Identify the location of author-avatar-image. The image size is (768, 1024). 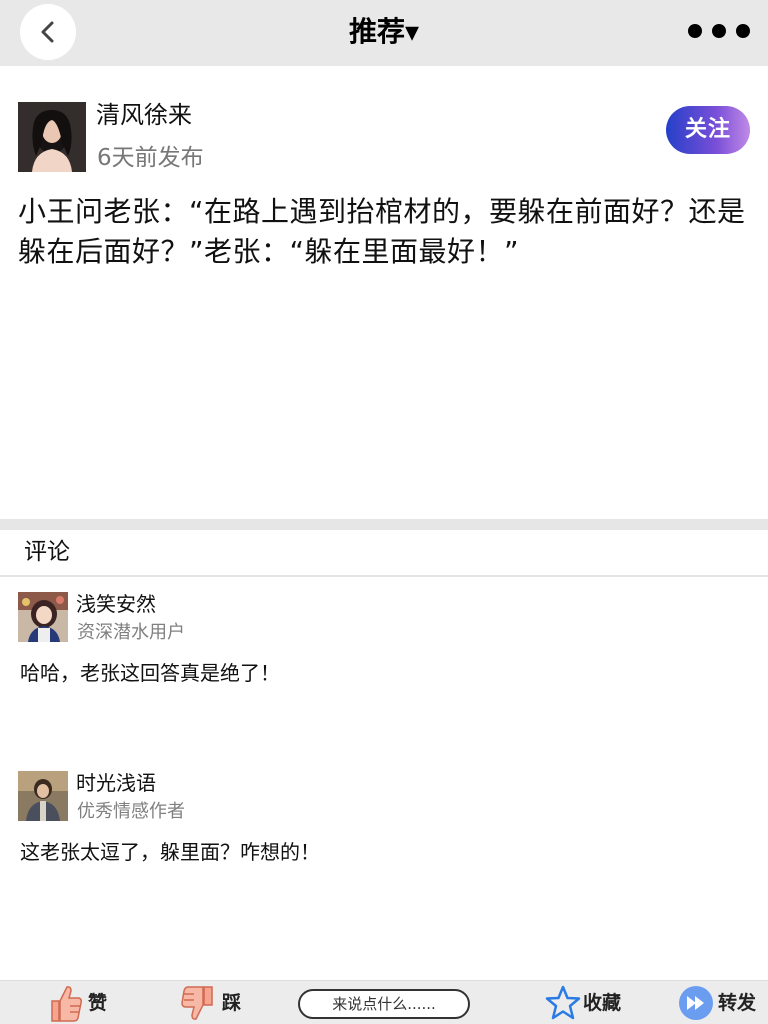
(52, 137).